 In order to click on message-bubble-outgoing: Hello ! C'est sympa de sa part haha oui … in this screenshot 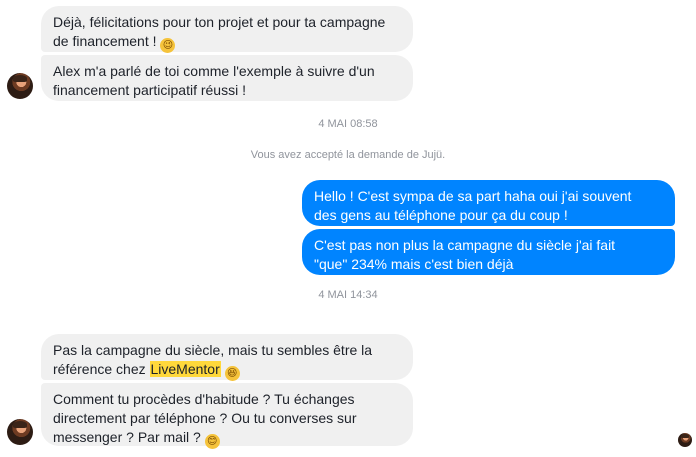, I will do `click(488, 203)`.